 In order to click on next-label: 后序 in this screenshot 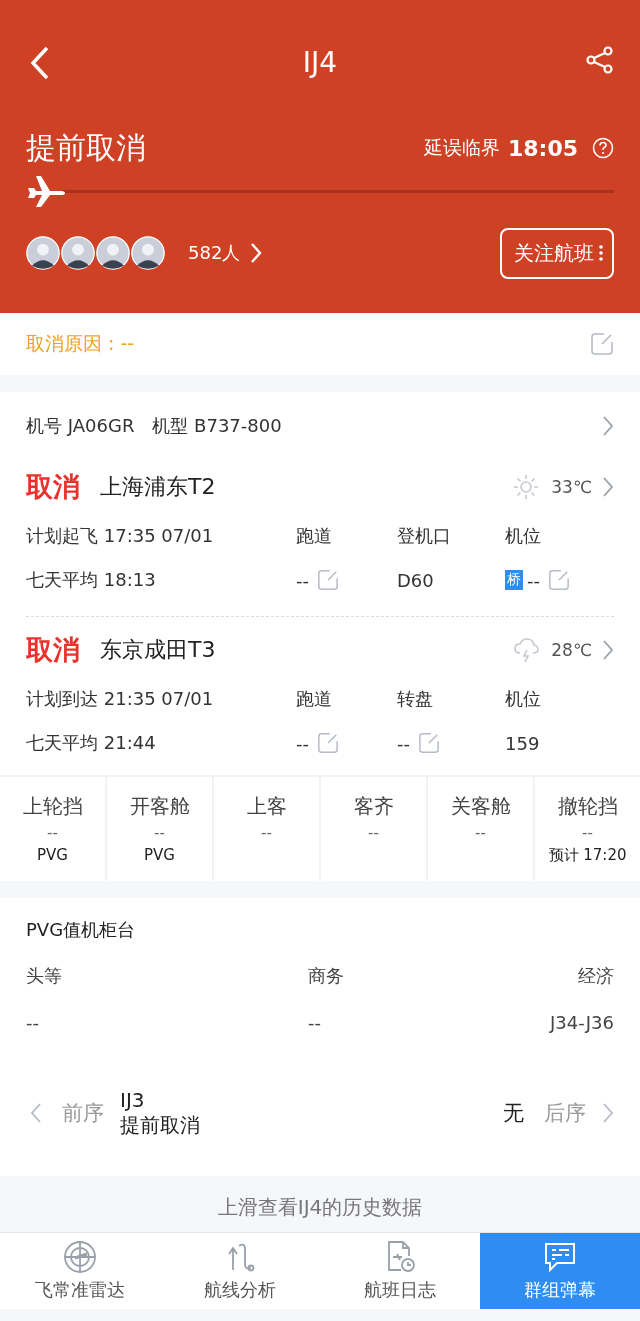, I will do `click(565, 1113)`.